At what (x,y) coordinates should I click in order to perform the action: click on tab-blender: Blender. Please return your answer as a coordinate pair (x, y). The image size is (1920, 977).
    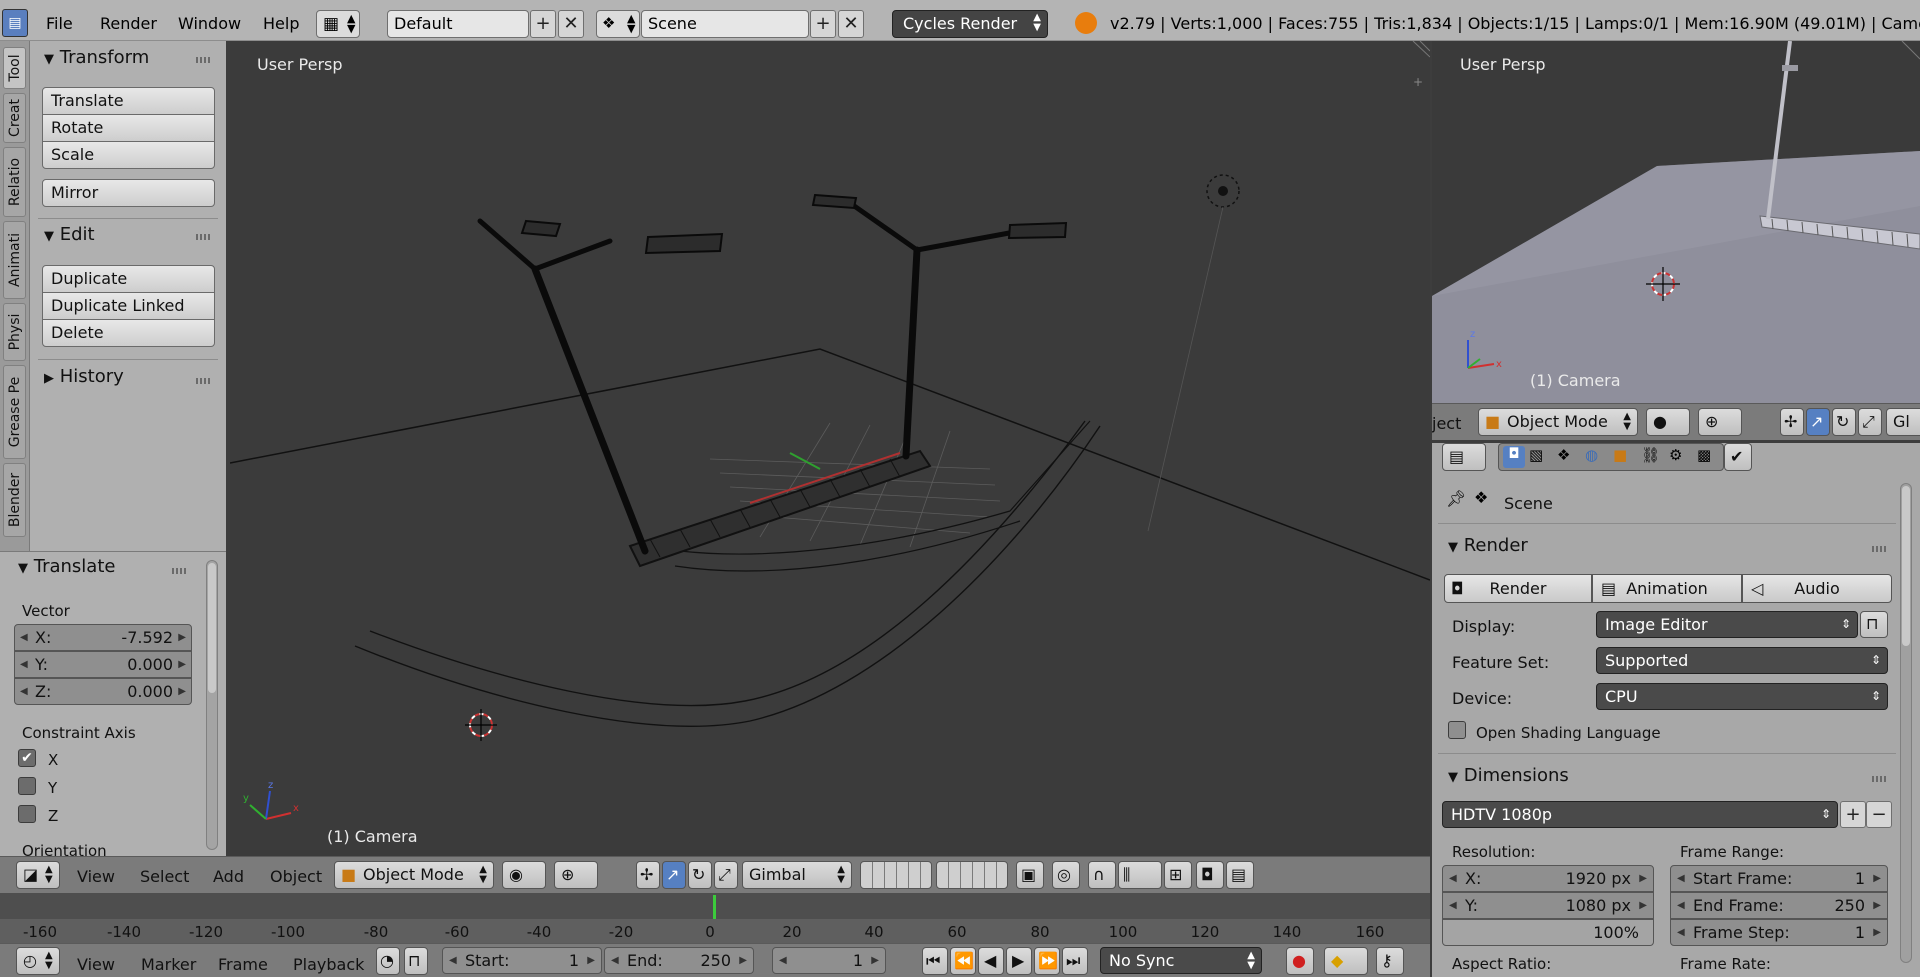
    Looking at the image, I should click on (14, 500).